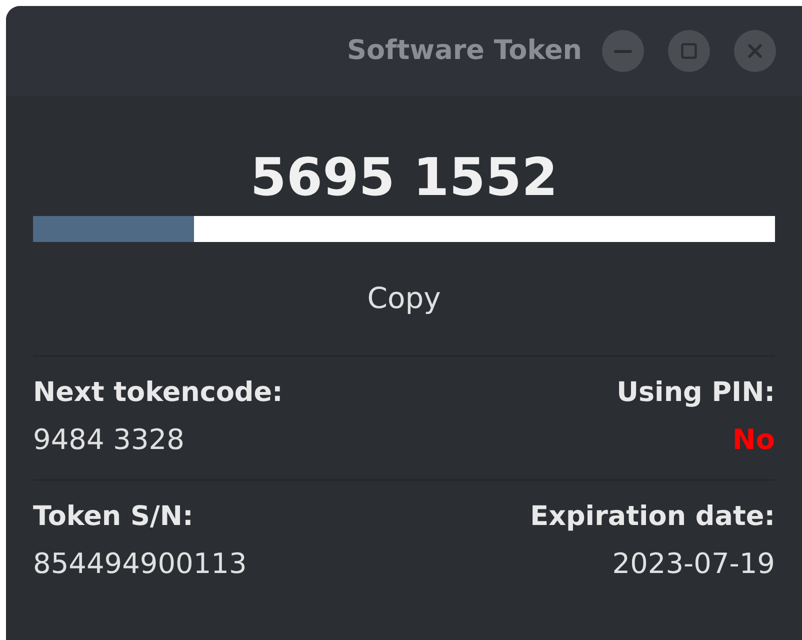  What do you see at coordinates (652, 517) in the screenshot?
I see `field-label: Expiration date:` at bounding box center [652, 517].